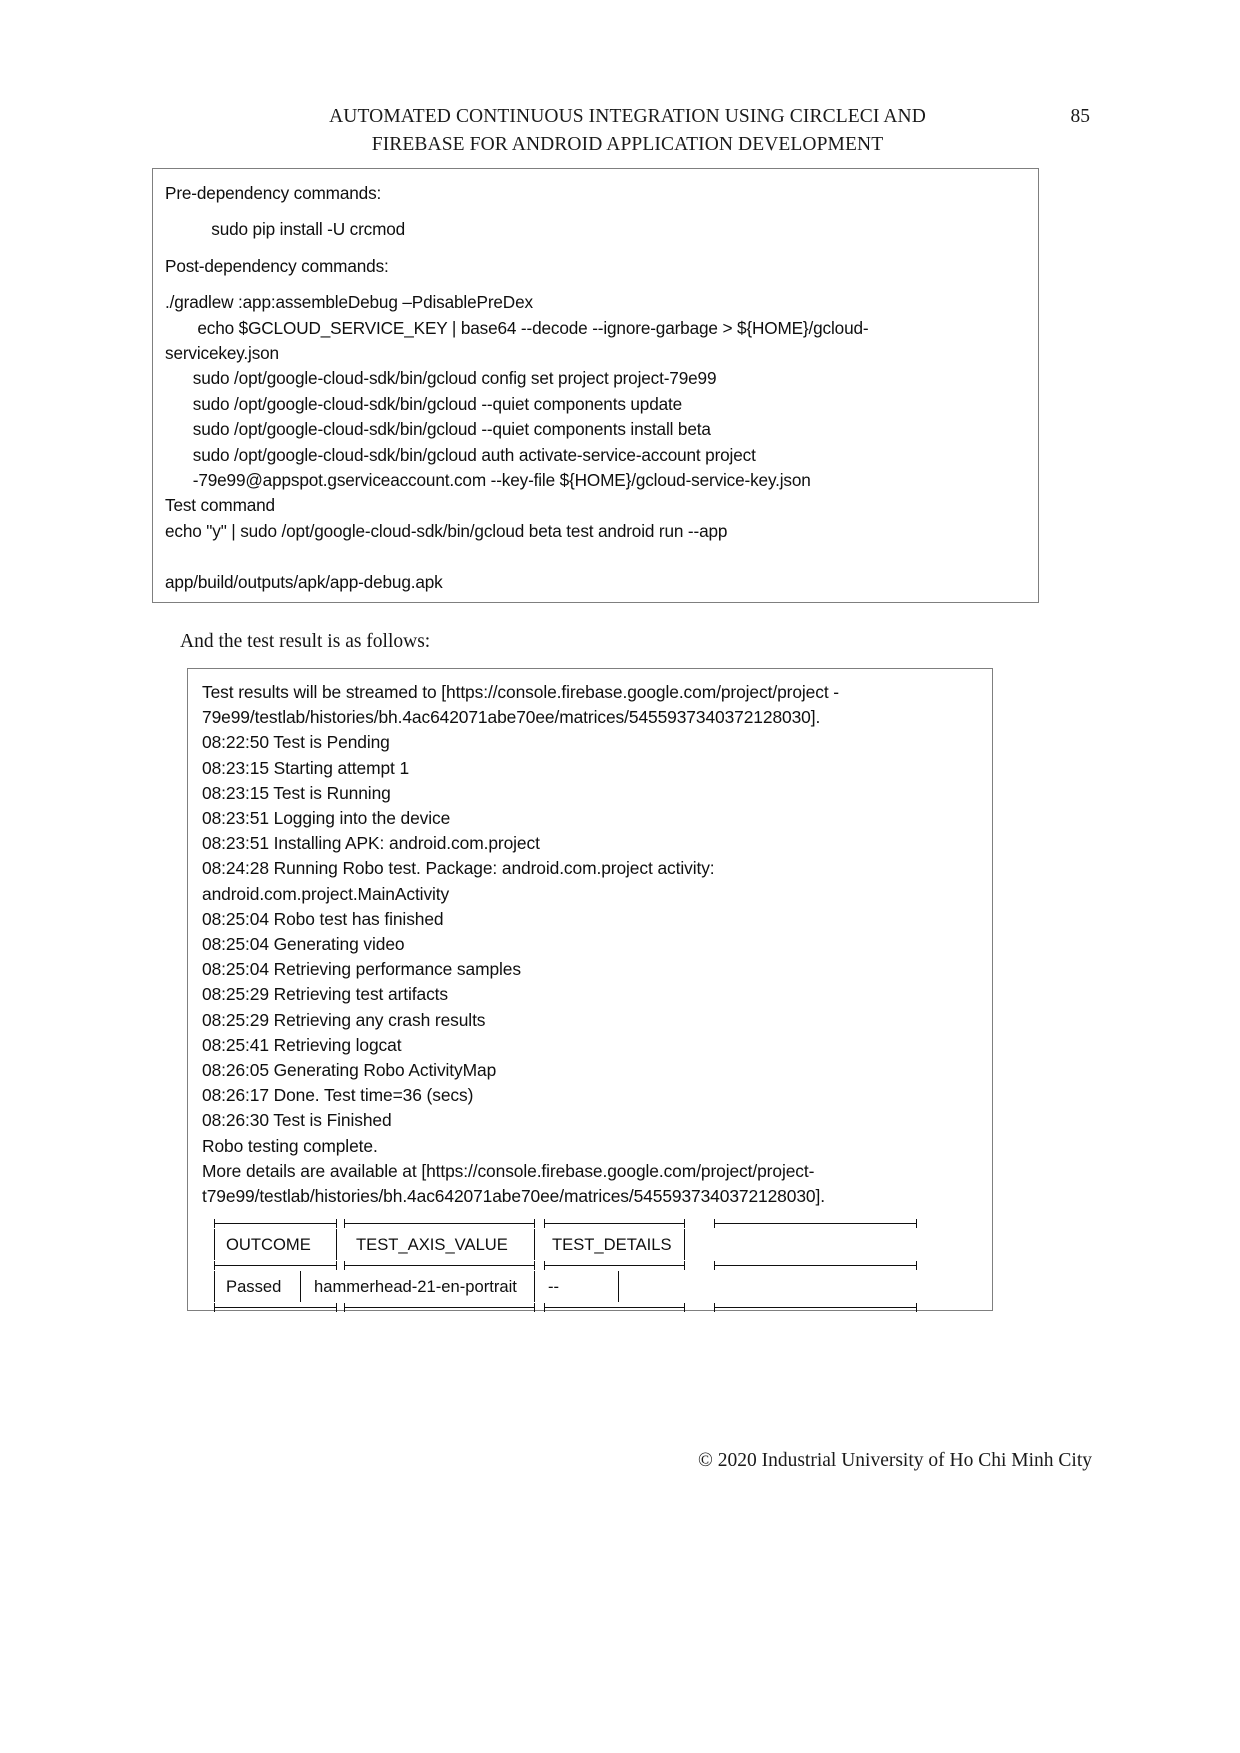  What do you see at coordinates (304, 581) in the screenshot?
I see `config-line: app/build/outputs/apk/app-debug.apk` at bounding box center [304, 581].